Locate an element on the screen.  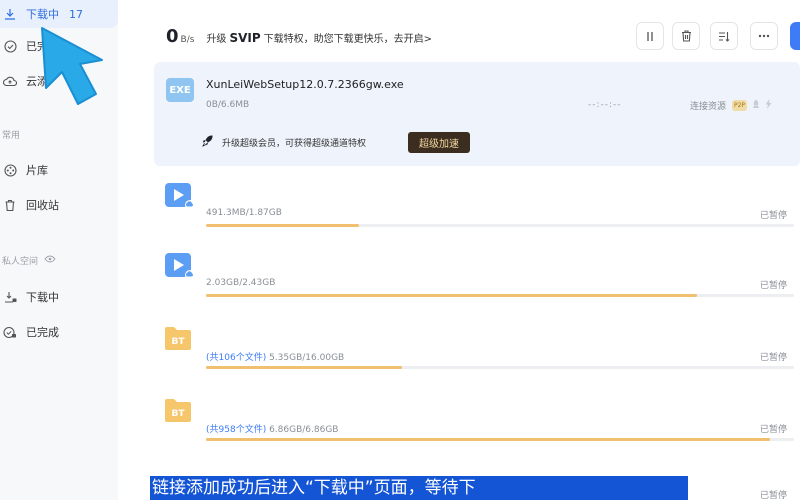
task-size-info: (共106个文件) 5.35GB/16.00GB is located at coordinates (275, 356).